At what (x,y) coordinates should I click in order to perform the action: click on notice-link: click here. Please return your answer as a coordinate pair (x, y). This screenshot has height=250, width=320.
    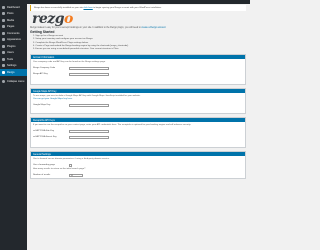
    Looking at the image, I should click on (88, 8).